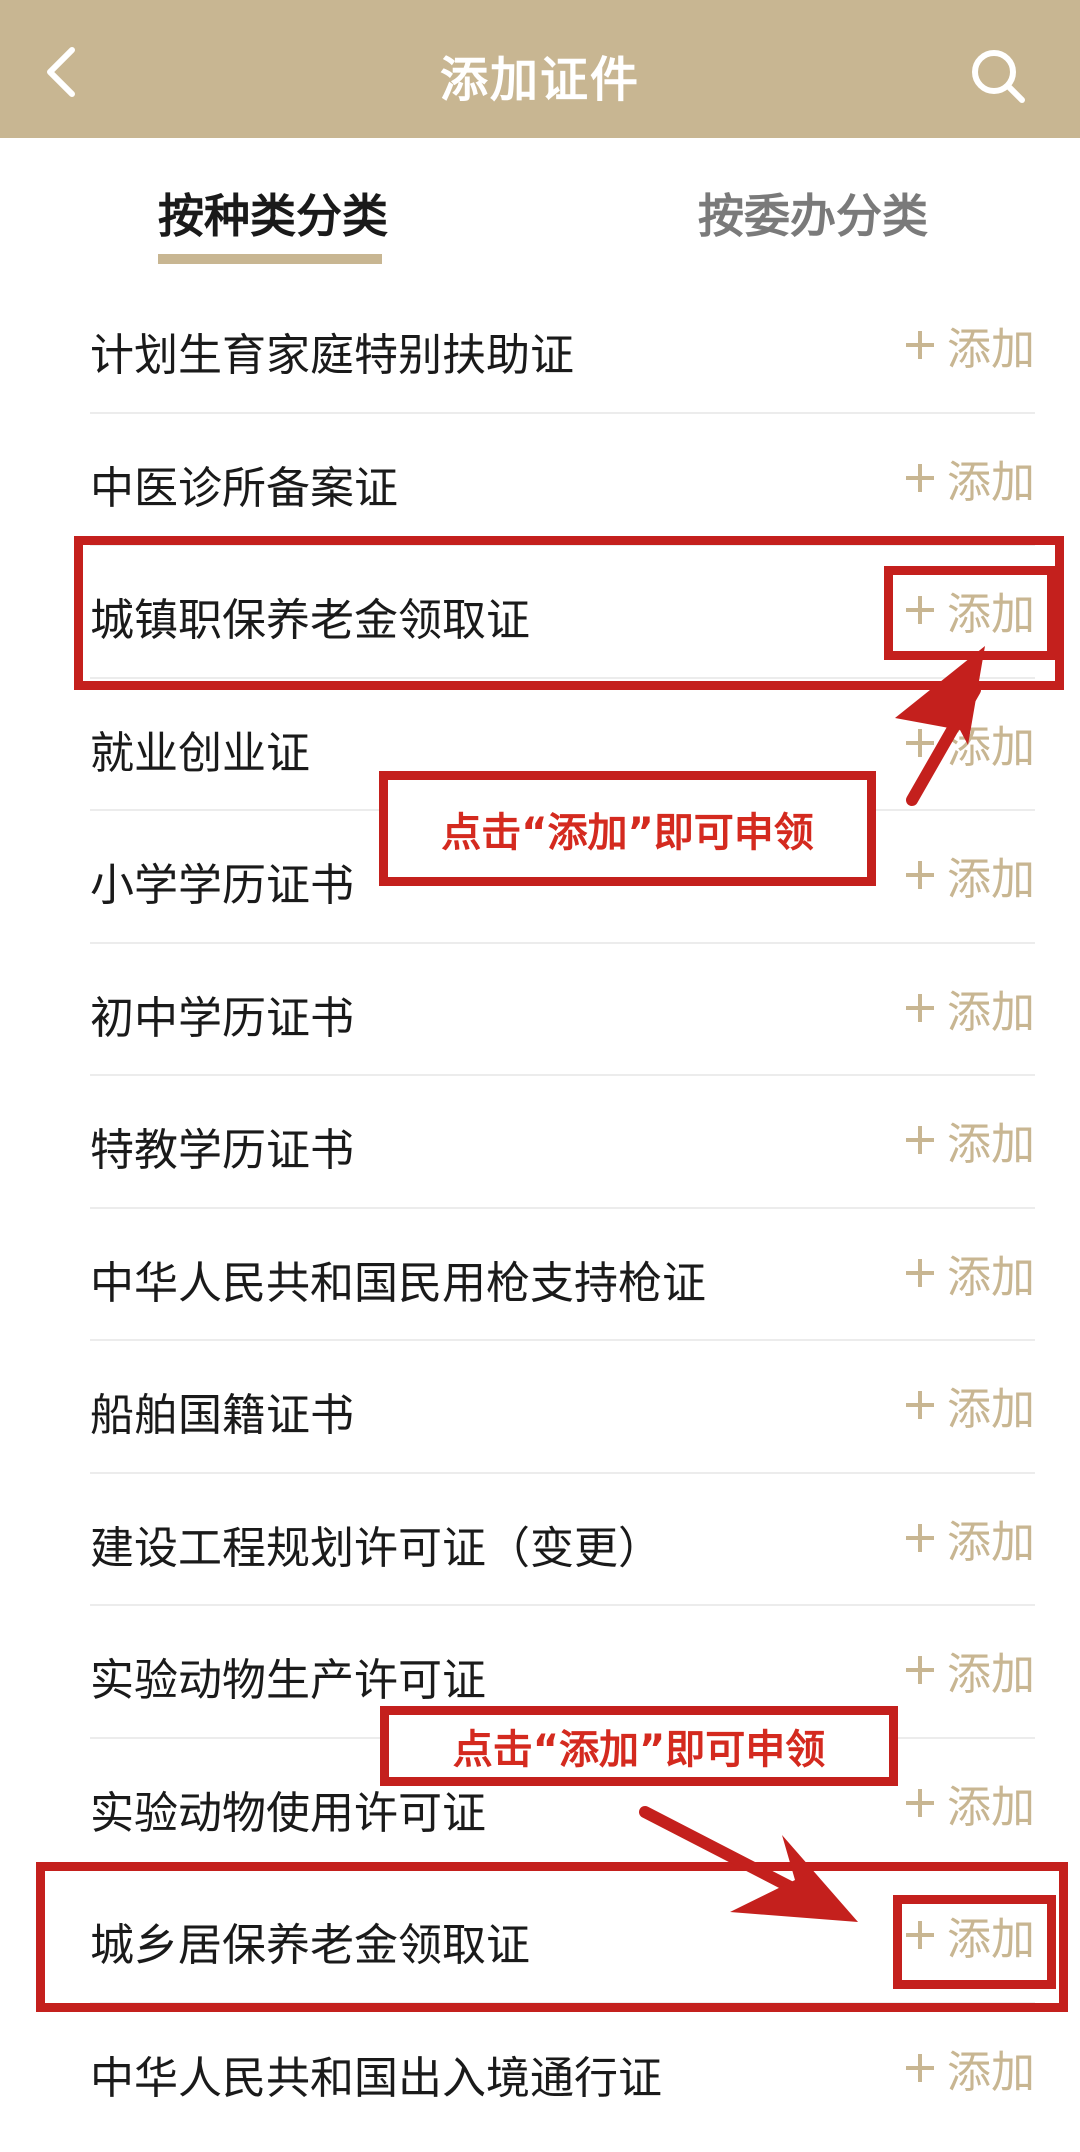  Describe the element at coordinates (222, 1415) in the screenshot. I see `certificate-name: 船舶国籍证书` at that location.